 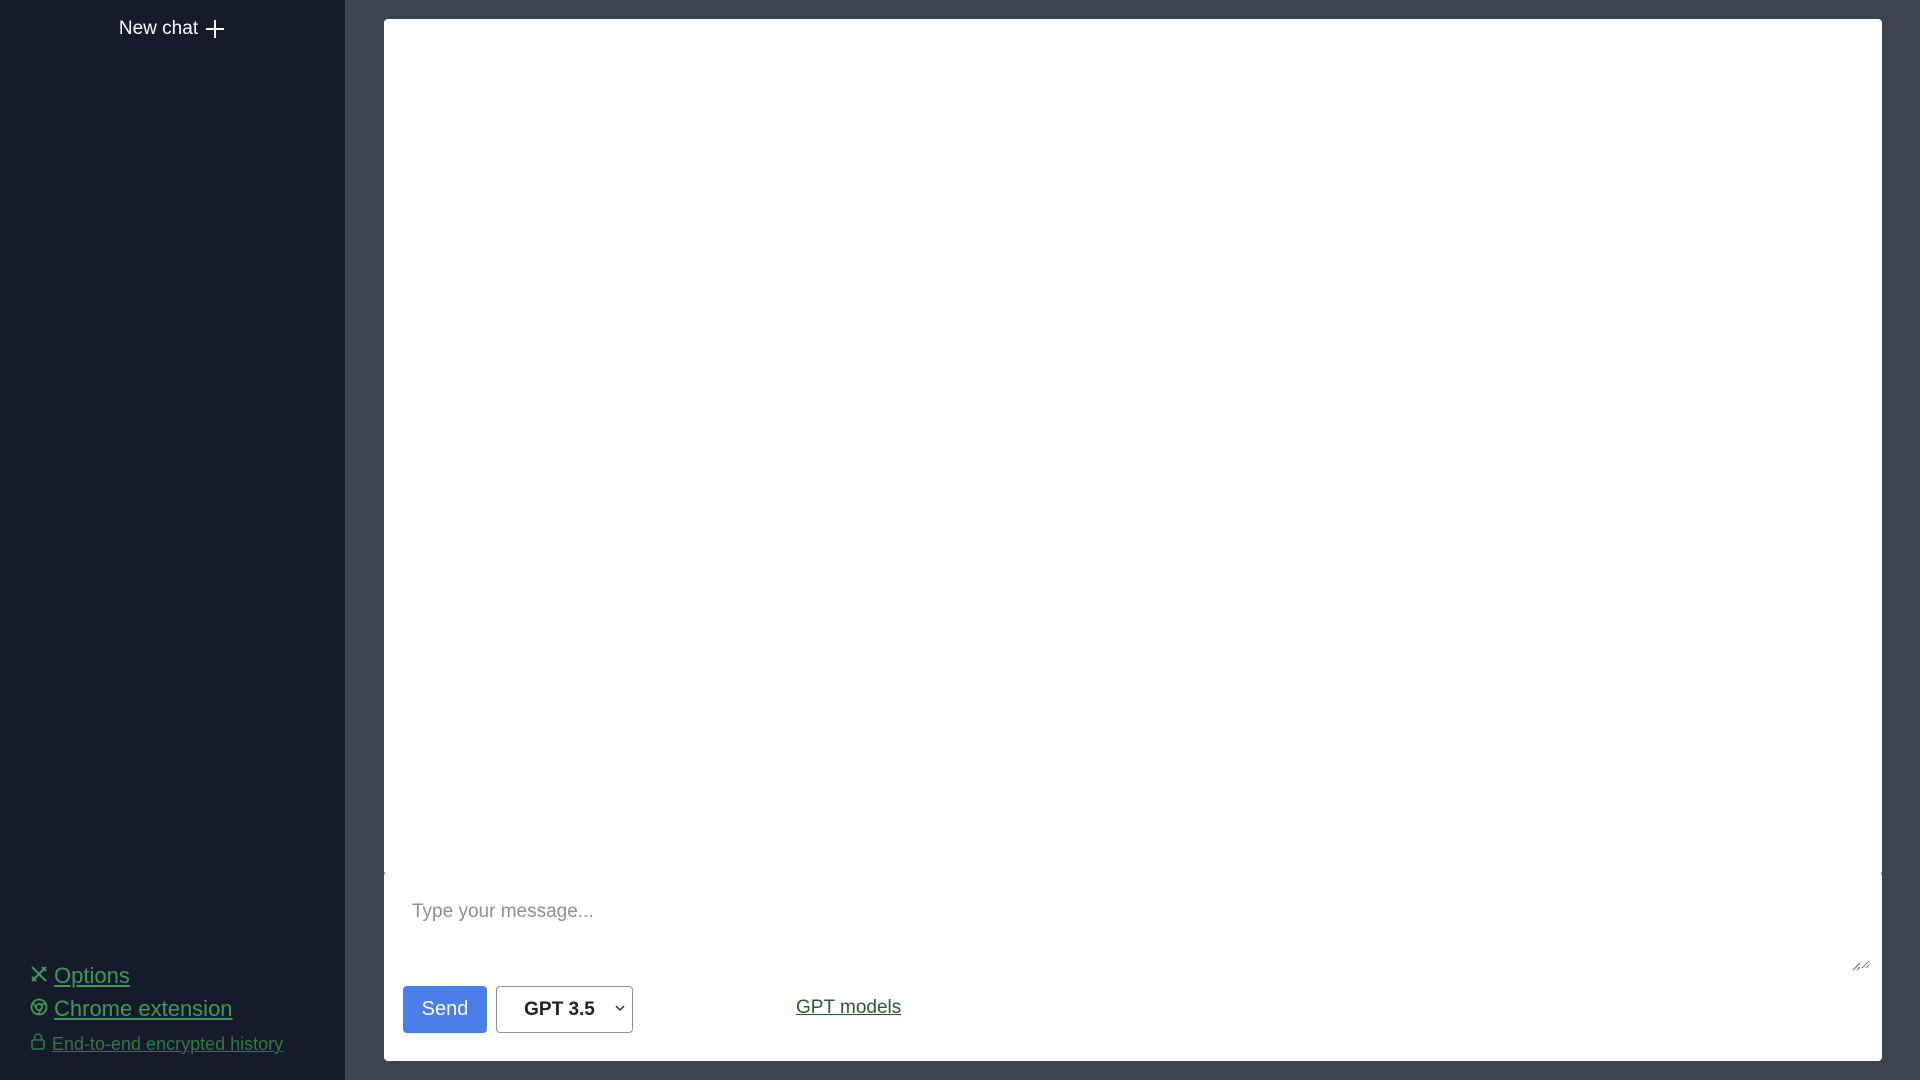 I want to click on model-select: GPT 3.5, so click(x=564, y=1009).